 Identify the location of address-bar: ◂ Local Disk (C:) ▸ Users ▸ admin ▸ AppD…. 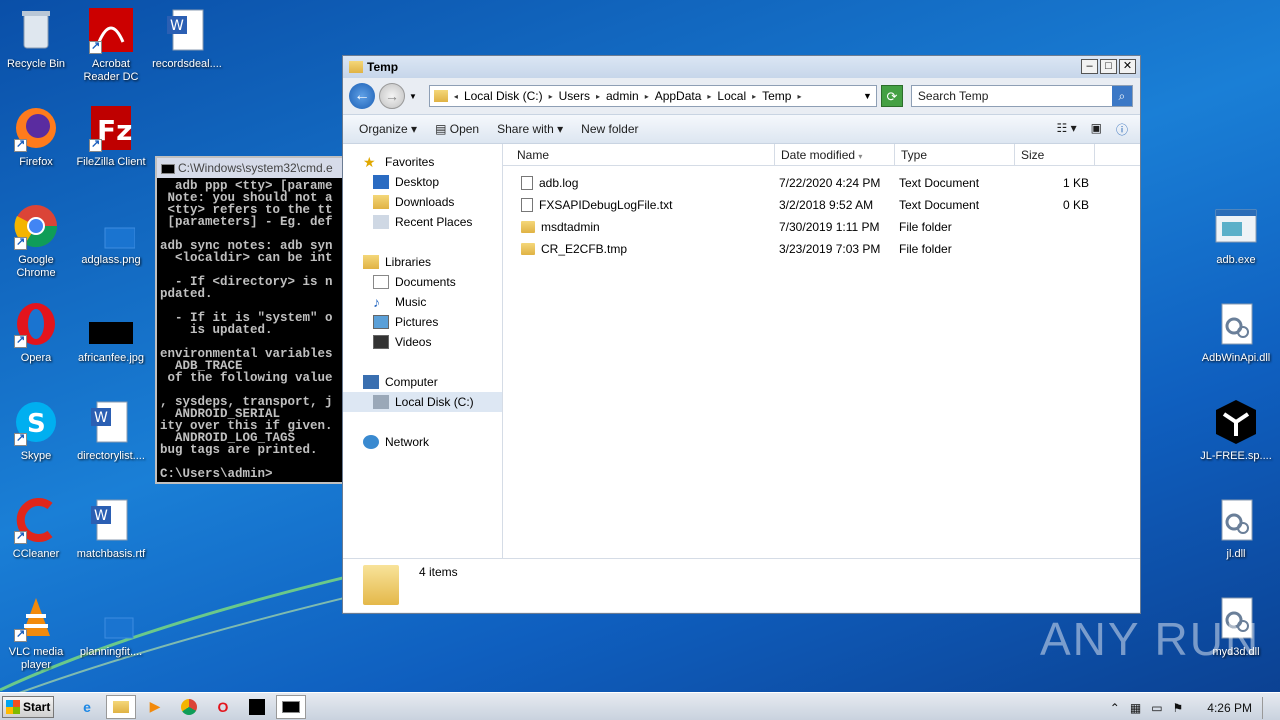
(652, 96).